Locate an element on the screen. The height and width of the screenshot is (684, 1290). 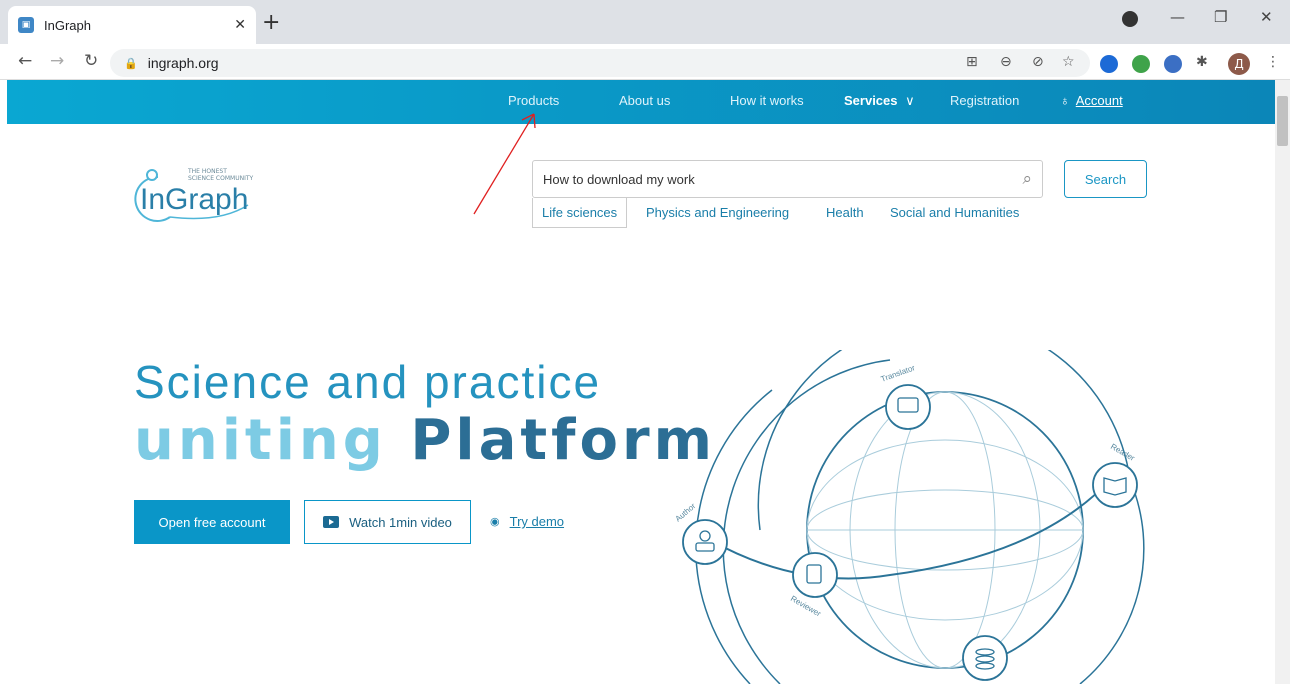
scrollbar-thumb is located at coordinates (1282, 121).